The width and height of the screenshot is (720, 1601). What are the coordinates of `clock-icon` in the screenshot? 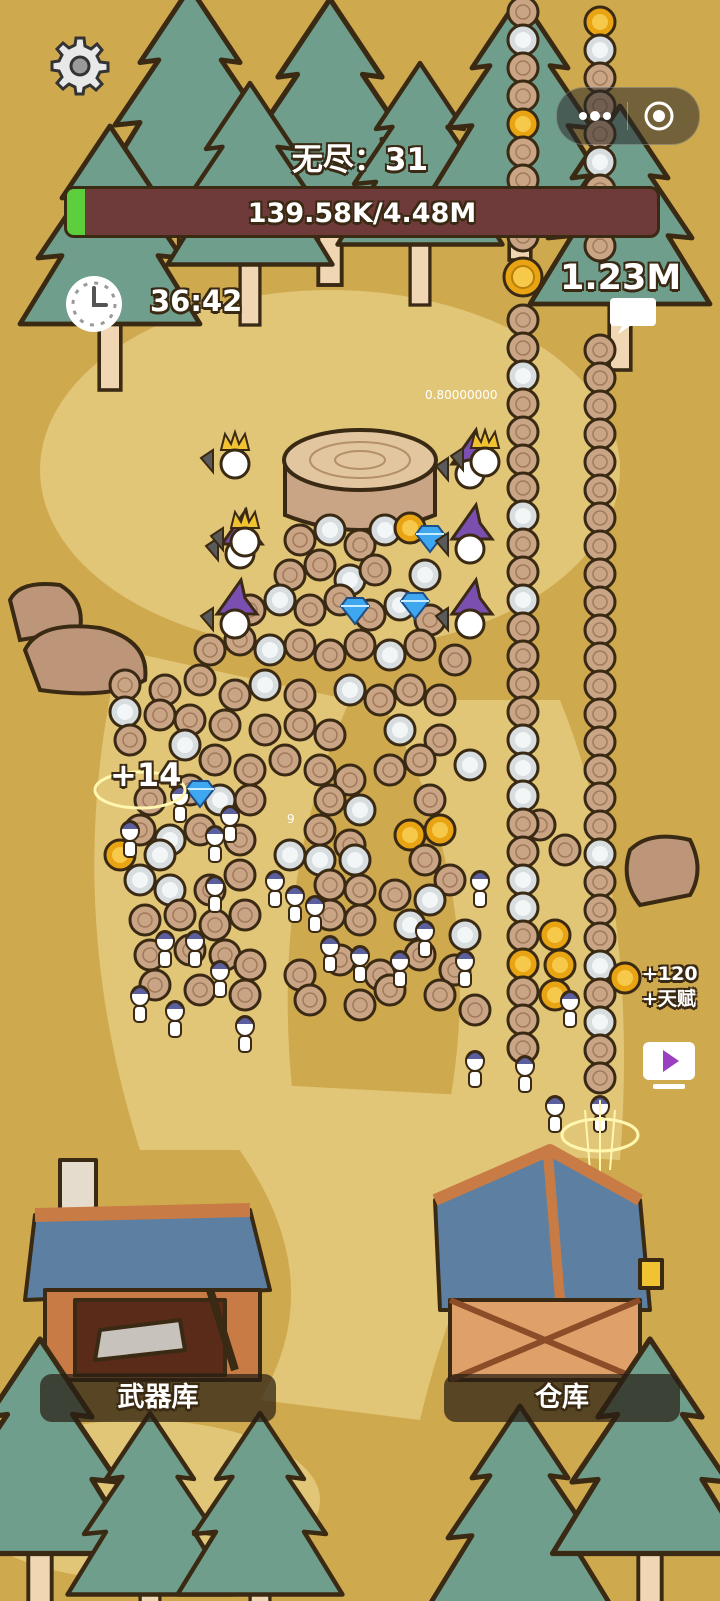 It's located at (94, 304).